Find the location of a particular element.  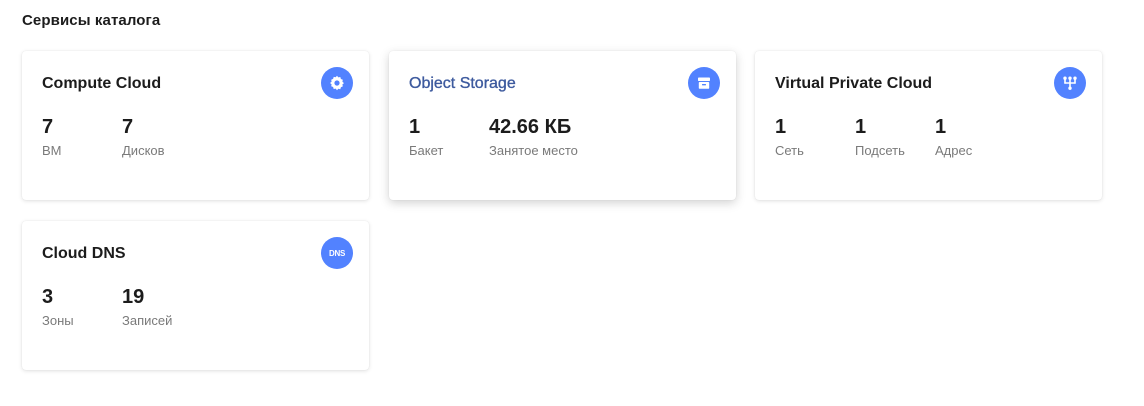

stat-subnets: 1 Подсеть is located at coordinates (880, 137).